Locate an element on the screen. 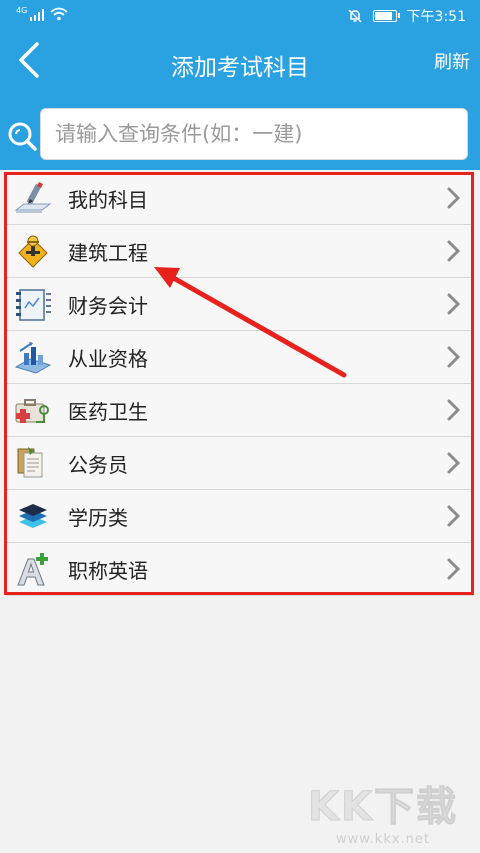 The width and height of the screenshot is (480, 853). mute-bell-icon is located at coordinates (355, 16).